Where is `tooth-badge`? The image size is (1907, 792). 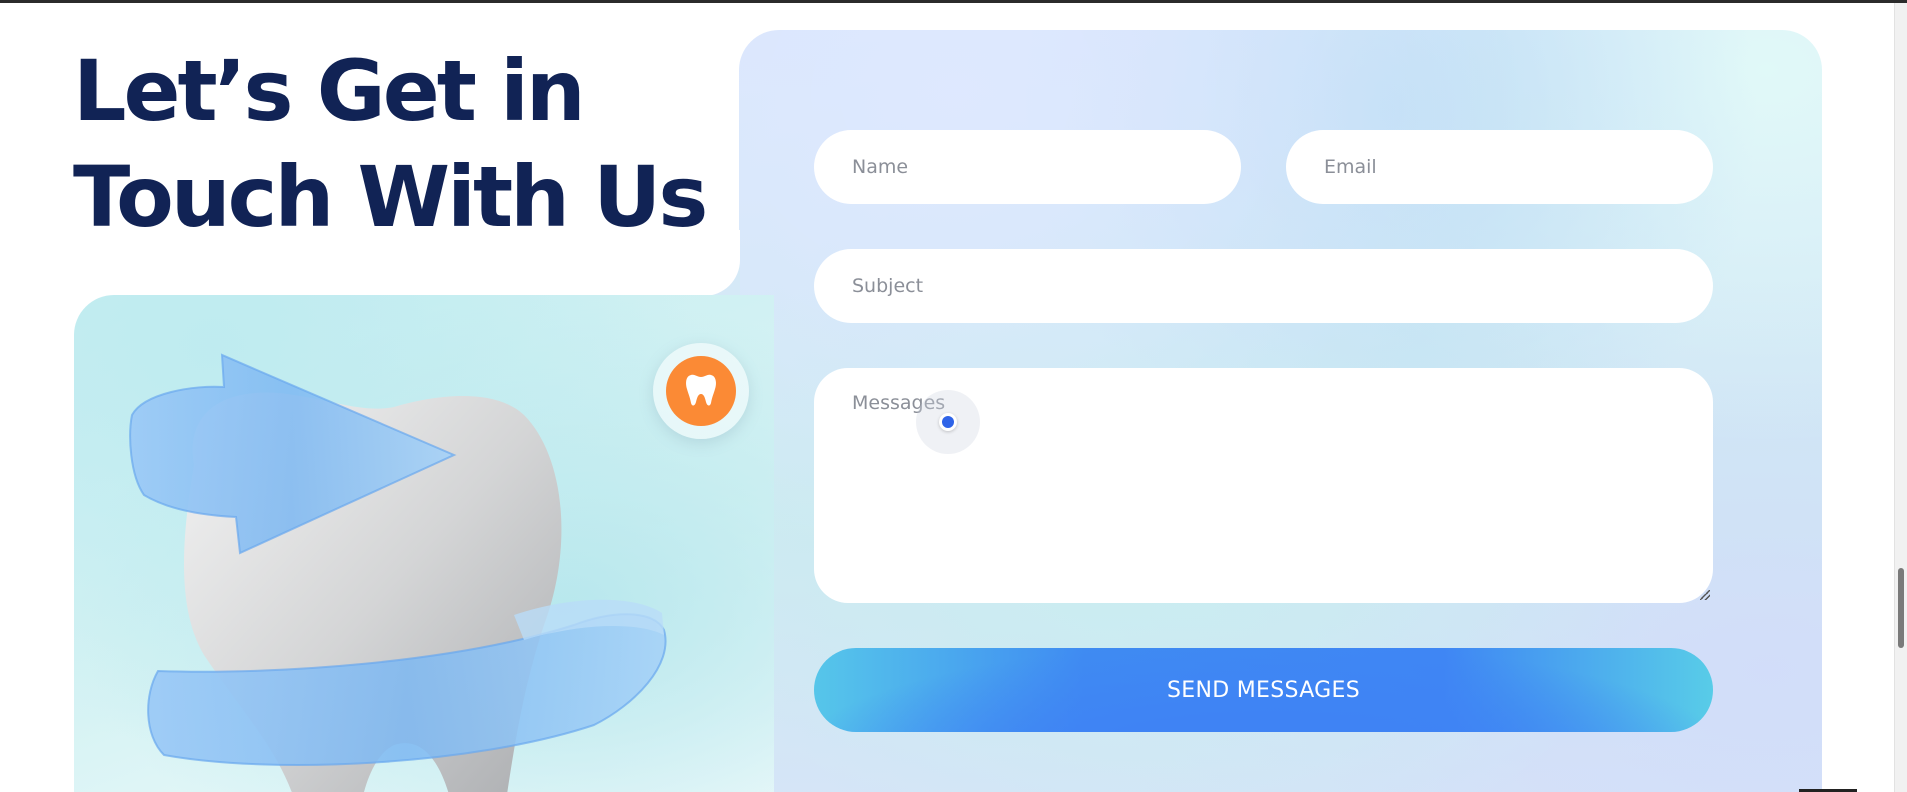
tooth-badge is located at coordinates (701, 391).